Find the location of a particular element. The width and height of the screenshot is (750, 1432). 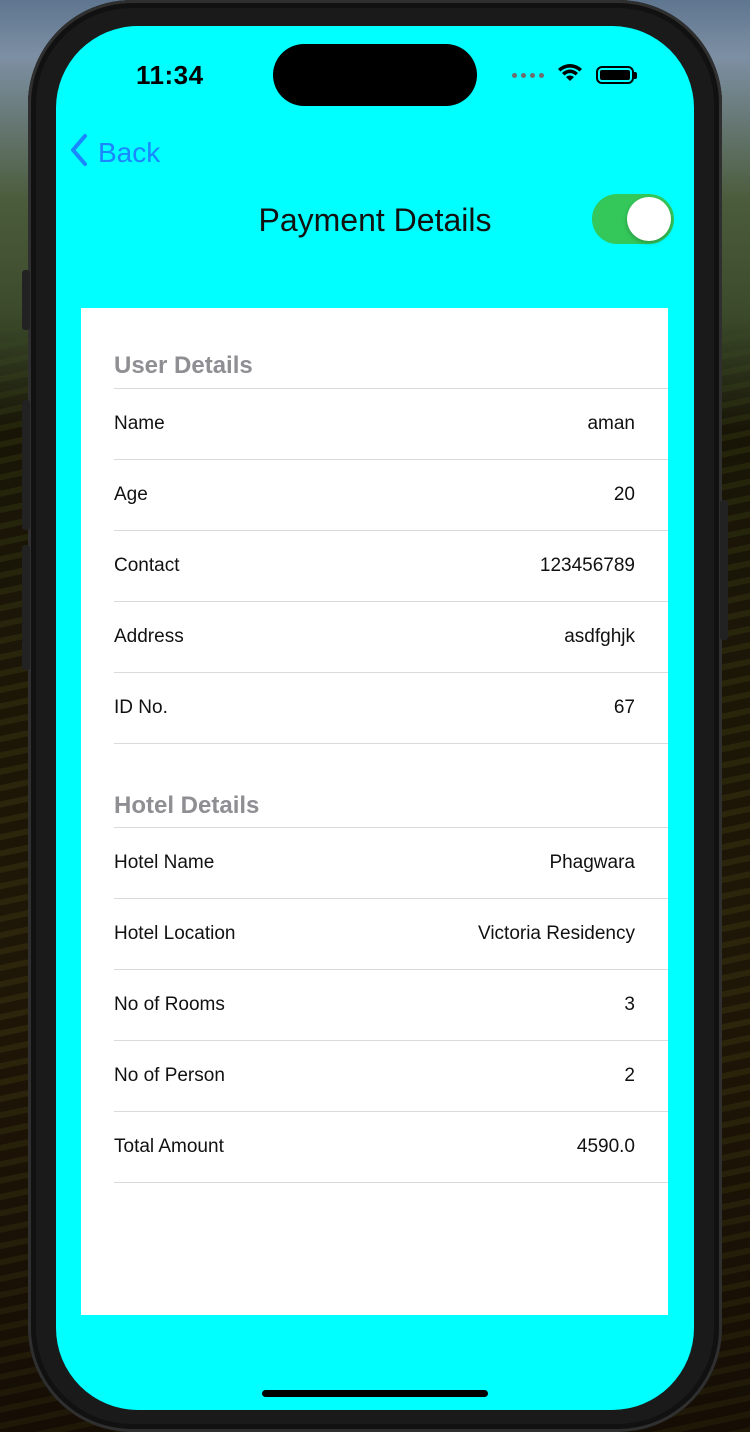

row-value: asdfghjk is located at coordinates (599, 636).